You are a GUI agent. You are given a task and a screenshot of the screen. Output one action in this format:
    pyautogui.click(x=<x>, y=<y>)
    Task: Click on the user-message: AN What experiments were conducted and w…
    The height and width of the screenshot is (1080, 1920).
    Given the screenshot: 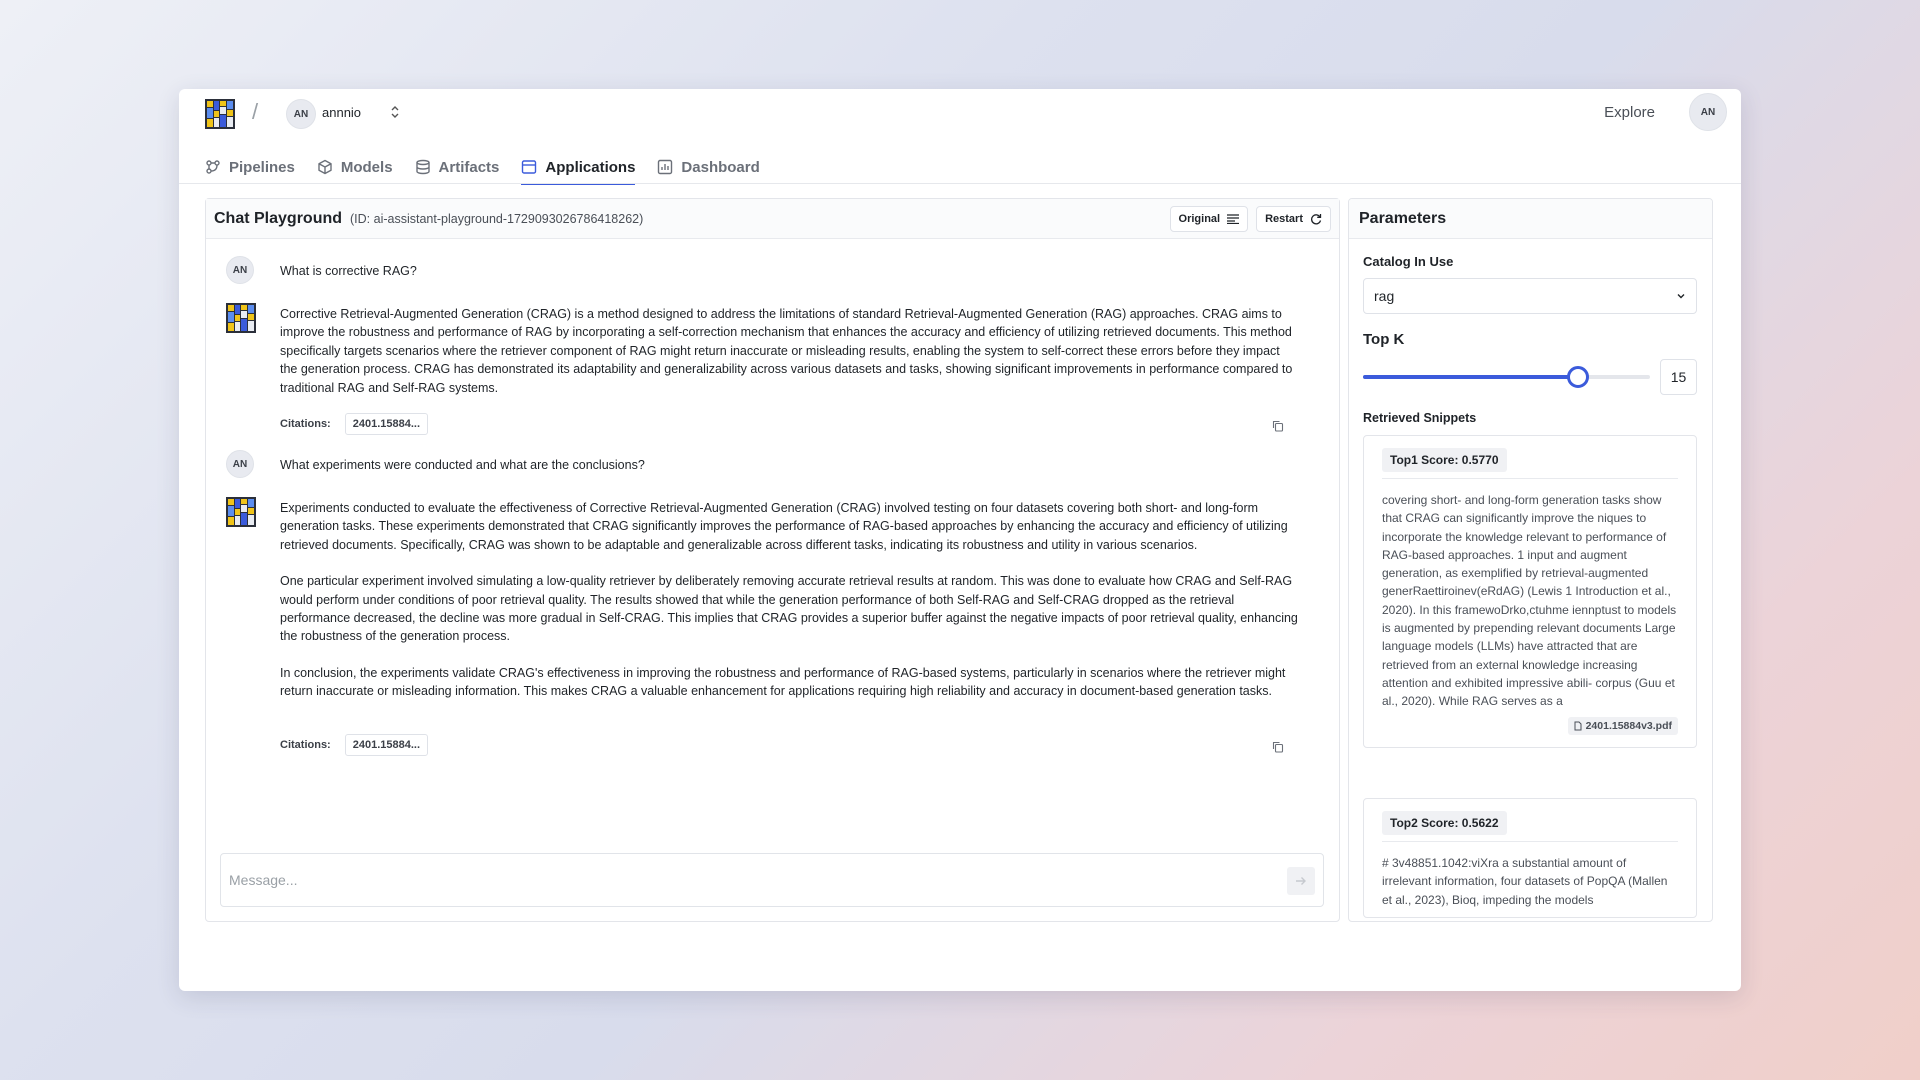 What is the action you would take?
    pyautogui.click(x=766, y=465)
    